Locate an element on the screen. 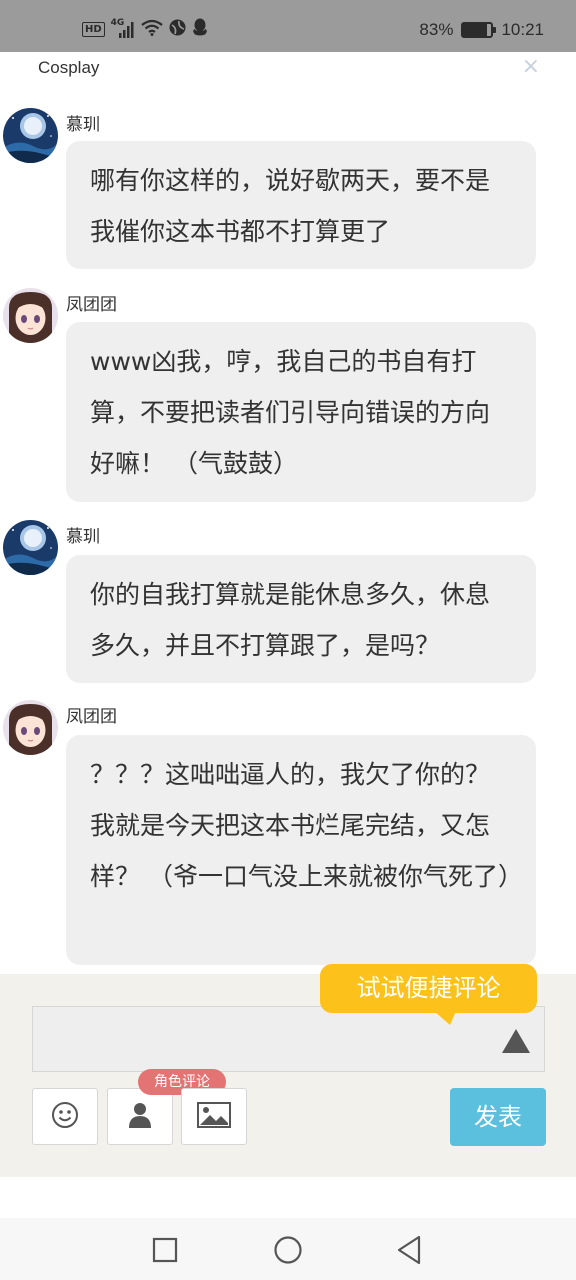 Image resolution: width=576 pixels, height=1280 pixels. message-bubble: 你的自我打算就是能休息多久，休息多久，并且不打算跟了，是吗？ is located at coordinates (301, 619).